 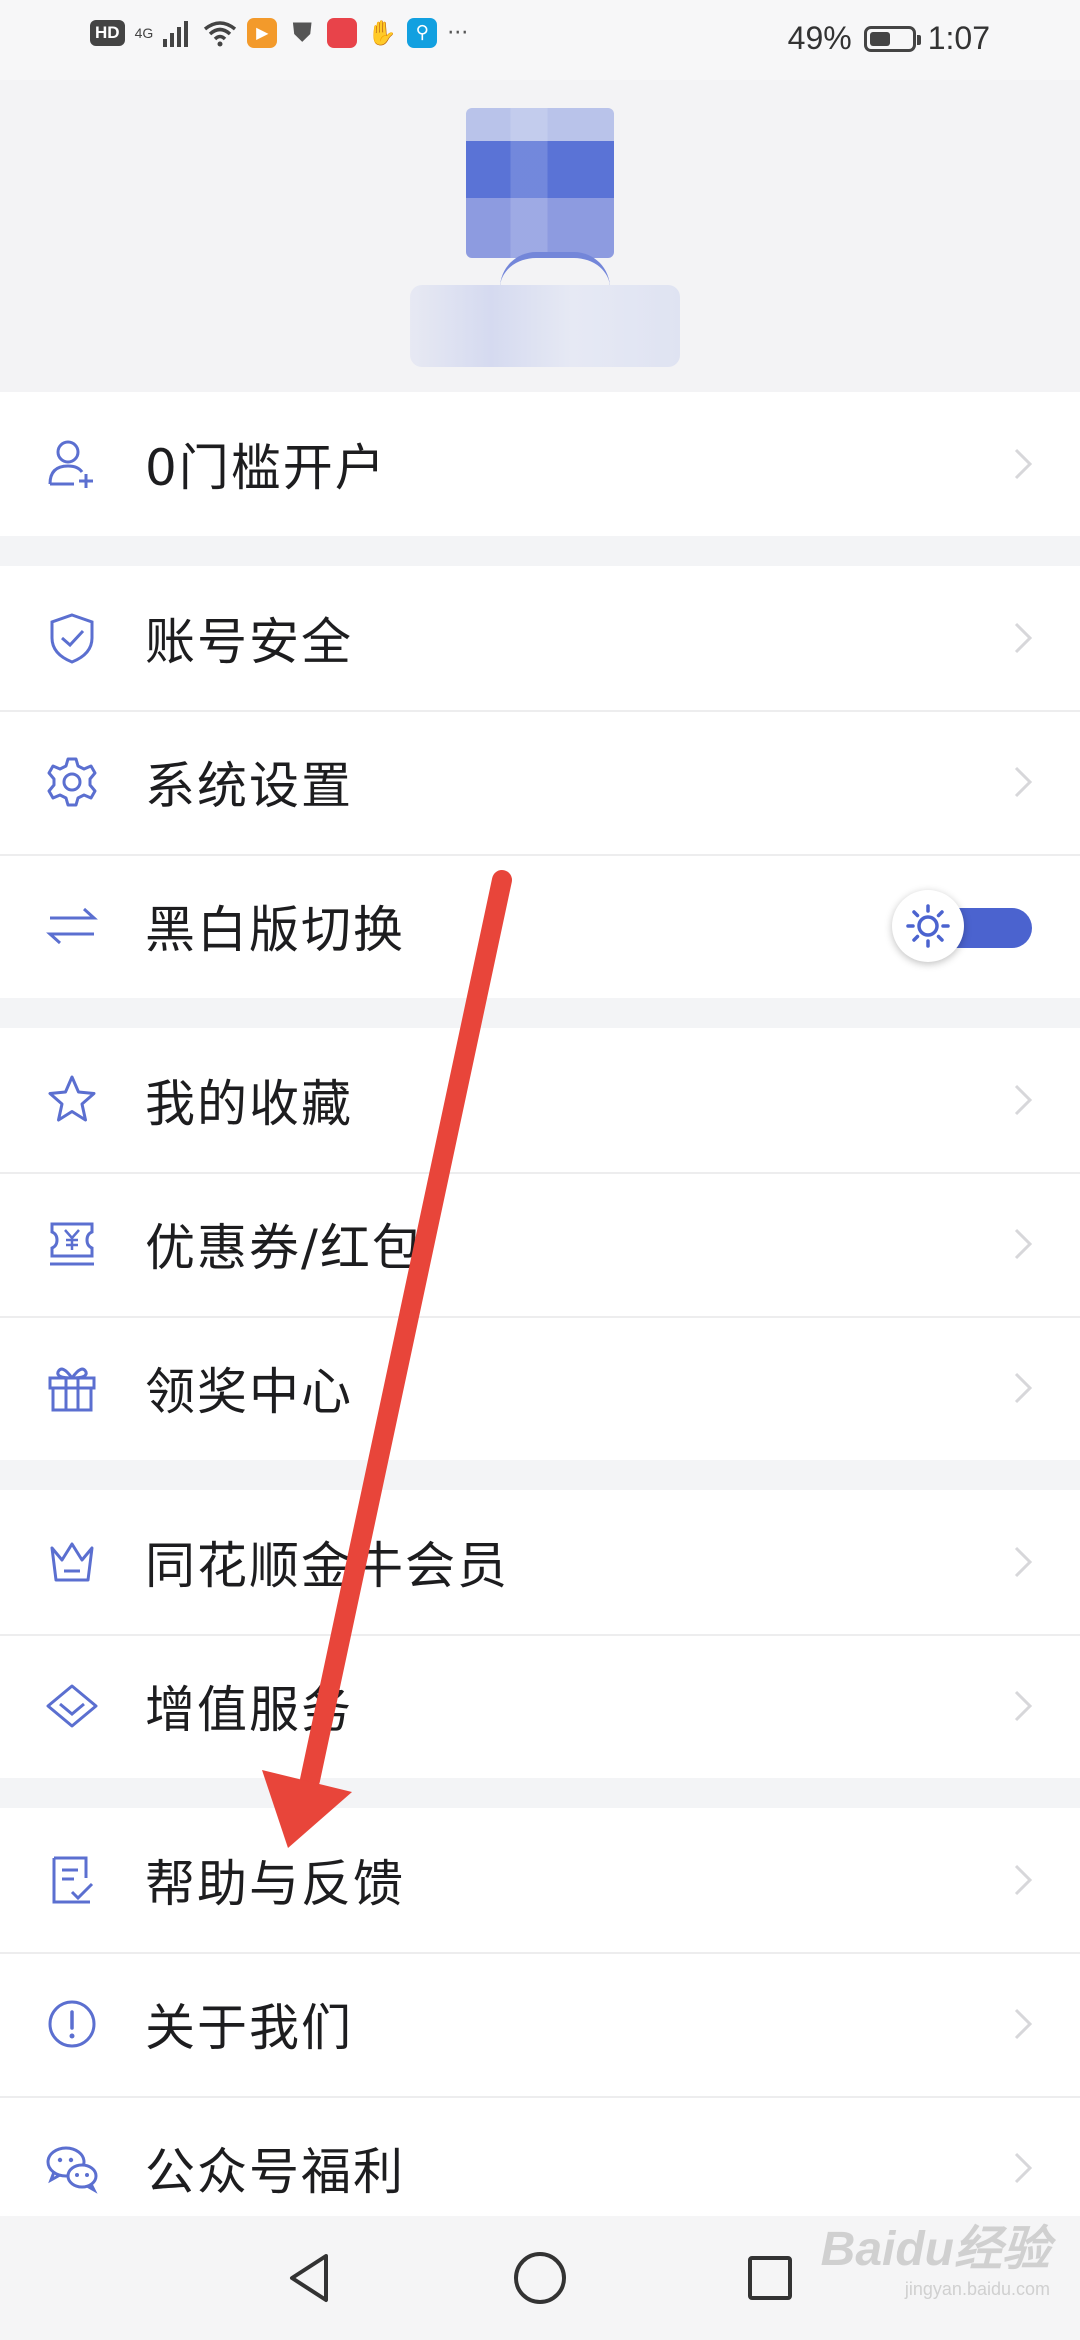 I want to click on menu-item-label: 同花顺金牛会员, so click(x=327, y=1566).